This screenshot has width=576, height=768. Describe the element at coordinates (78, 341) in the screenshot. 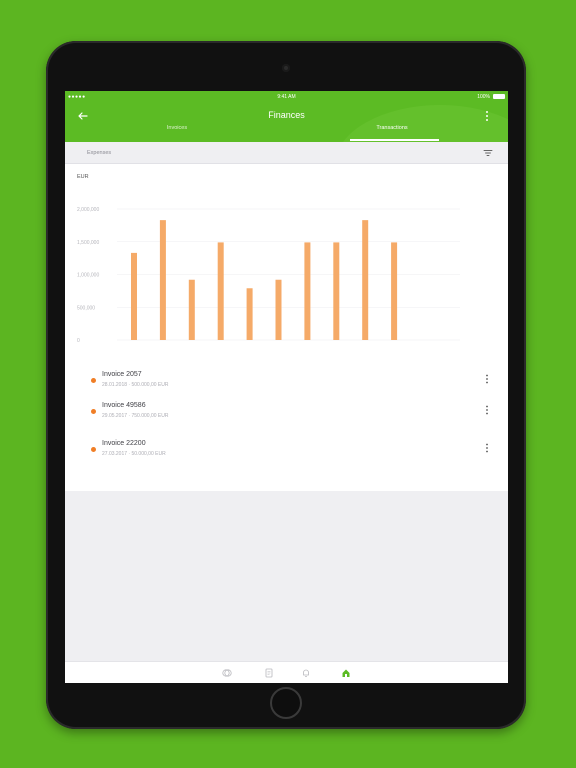

I see `y-tick-label: 0` at that location.